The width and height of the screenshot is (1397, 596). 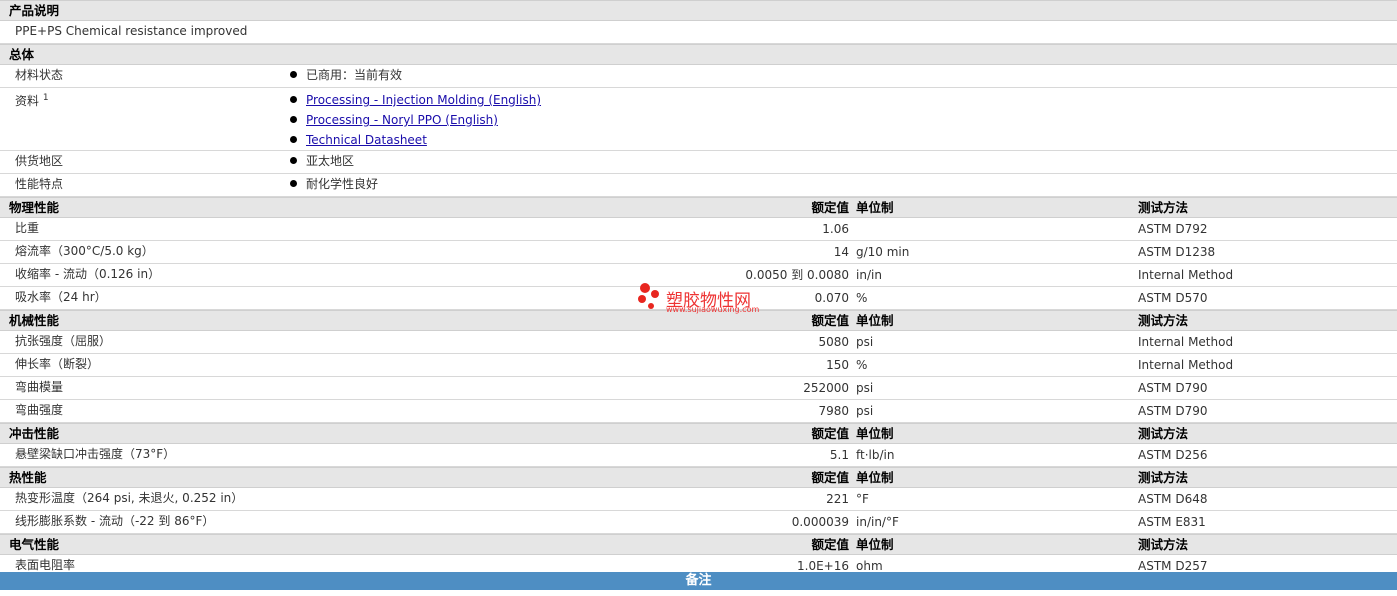 What do you see at coordinates (1173, 455) in the screenshot?
I see `property-test: ASTM D256` at bounding box center [1173, 455].